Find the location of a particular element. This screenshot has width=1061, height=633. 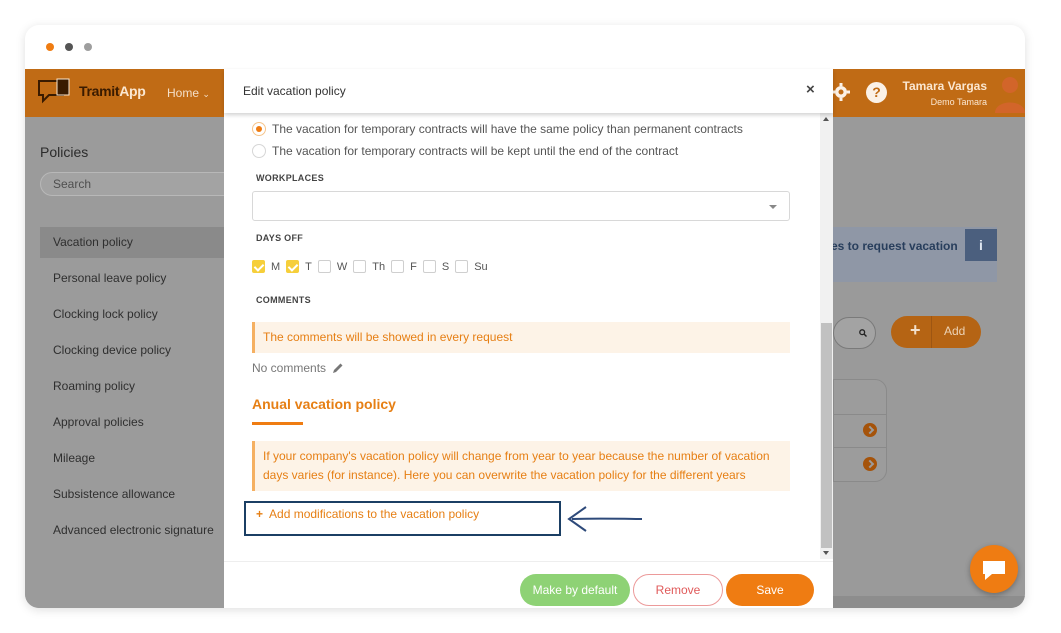

search-icon is located at coordinates (863, 333).